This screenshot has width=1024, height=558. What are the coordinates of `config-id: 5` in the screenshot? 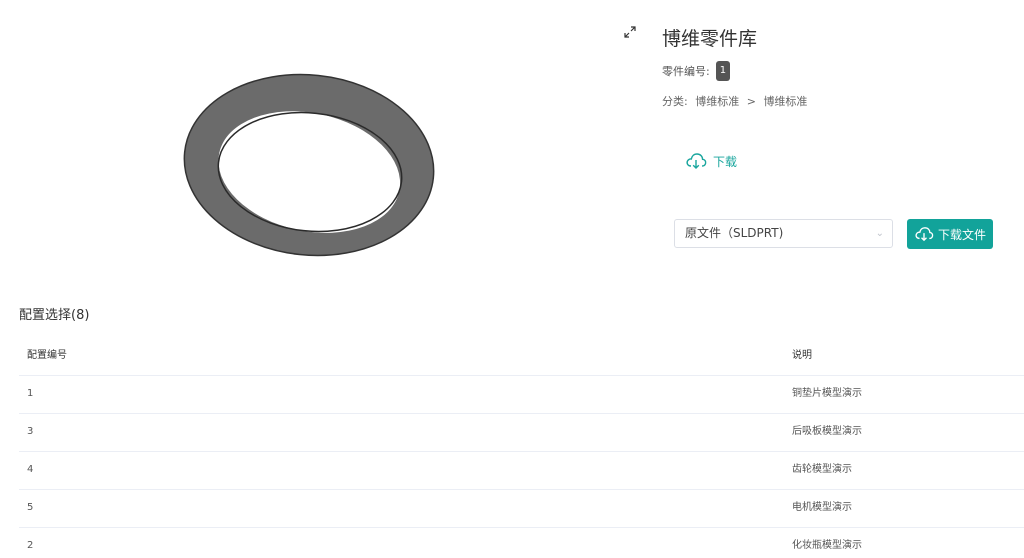 It's located at (30, 507).